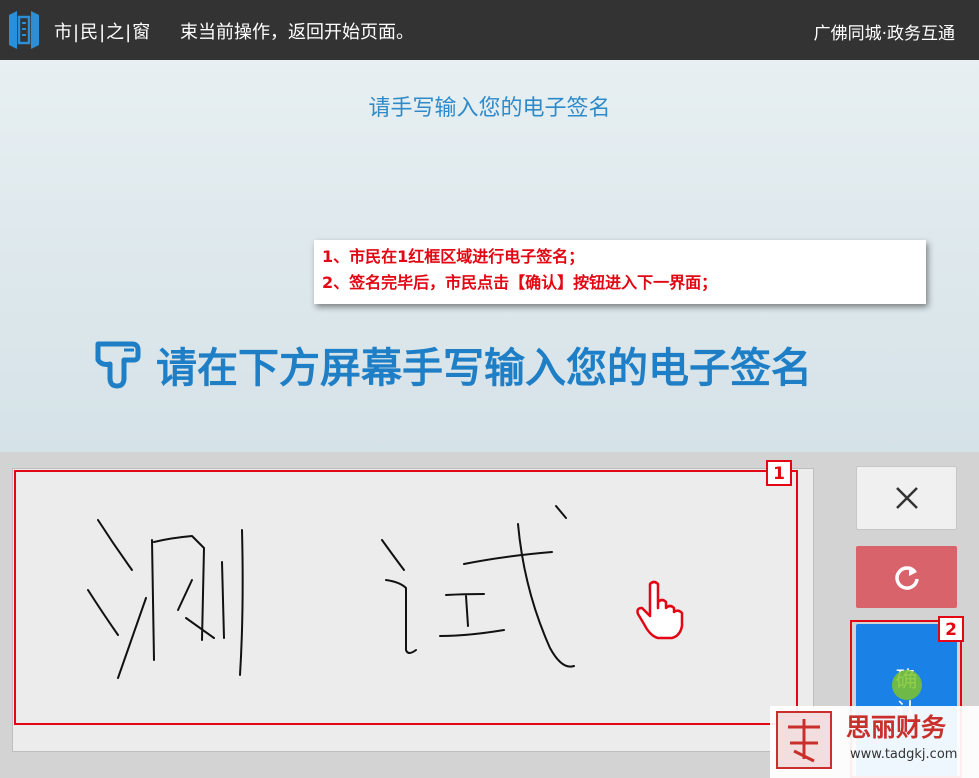 This screenshot has height=778, width=979. Describe the element at coordinates (453, 256) in the screenshot. I see `annotation-line-1: 1、市民在1红框区域进行电子签名；` at that location.